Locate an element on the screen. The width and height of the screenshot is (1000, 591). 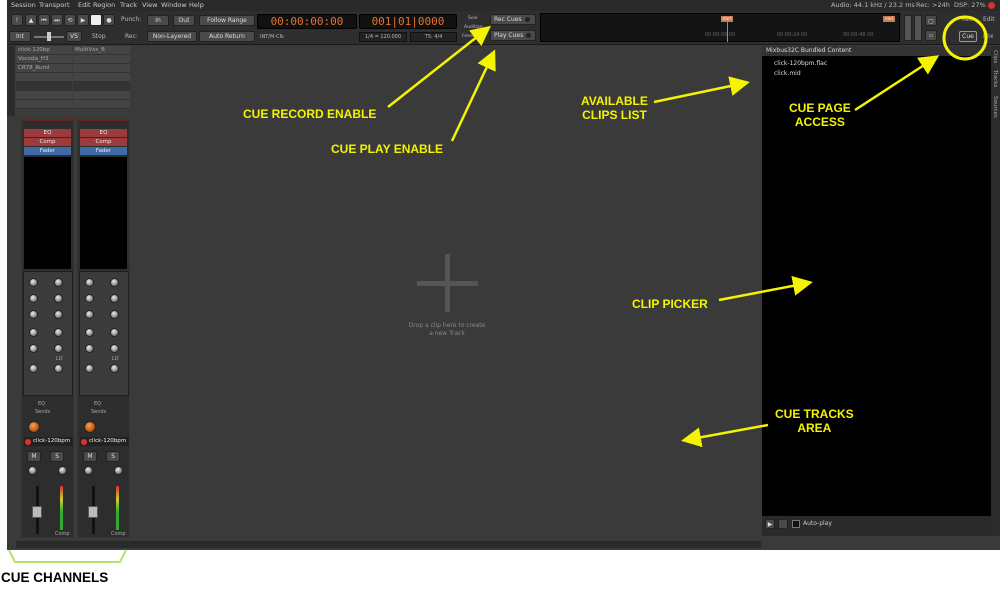
arrow-cue-tracks is located at coordinates (725, 435).